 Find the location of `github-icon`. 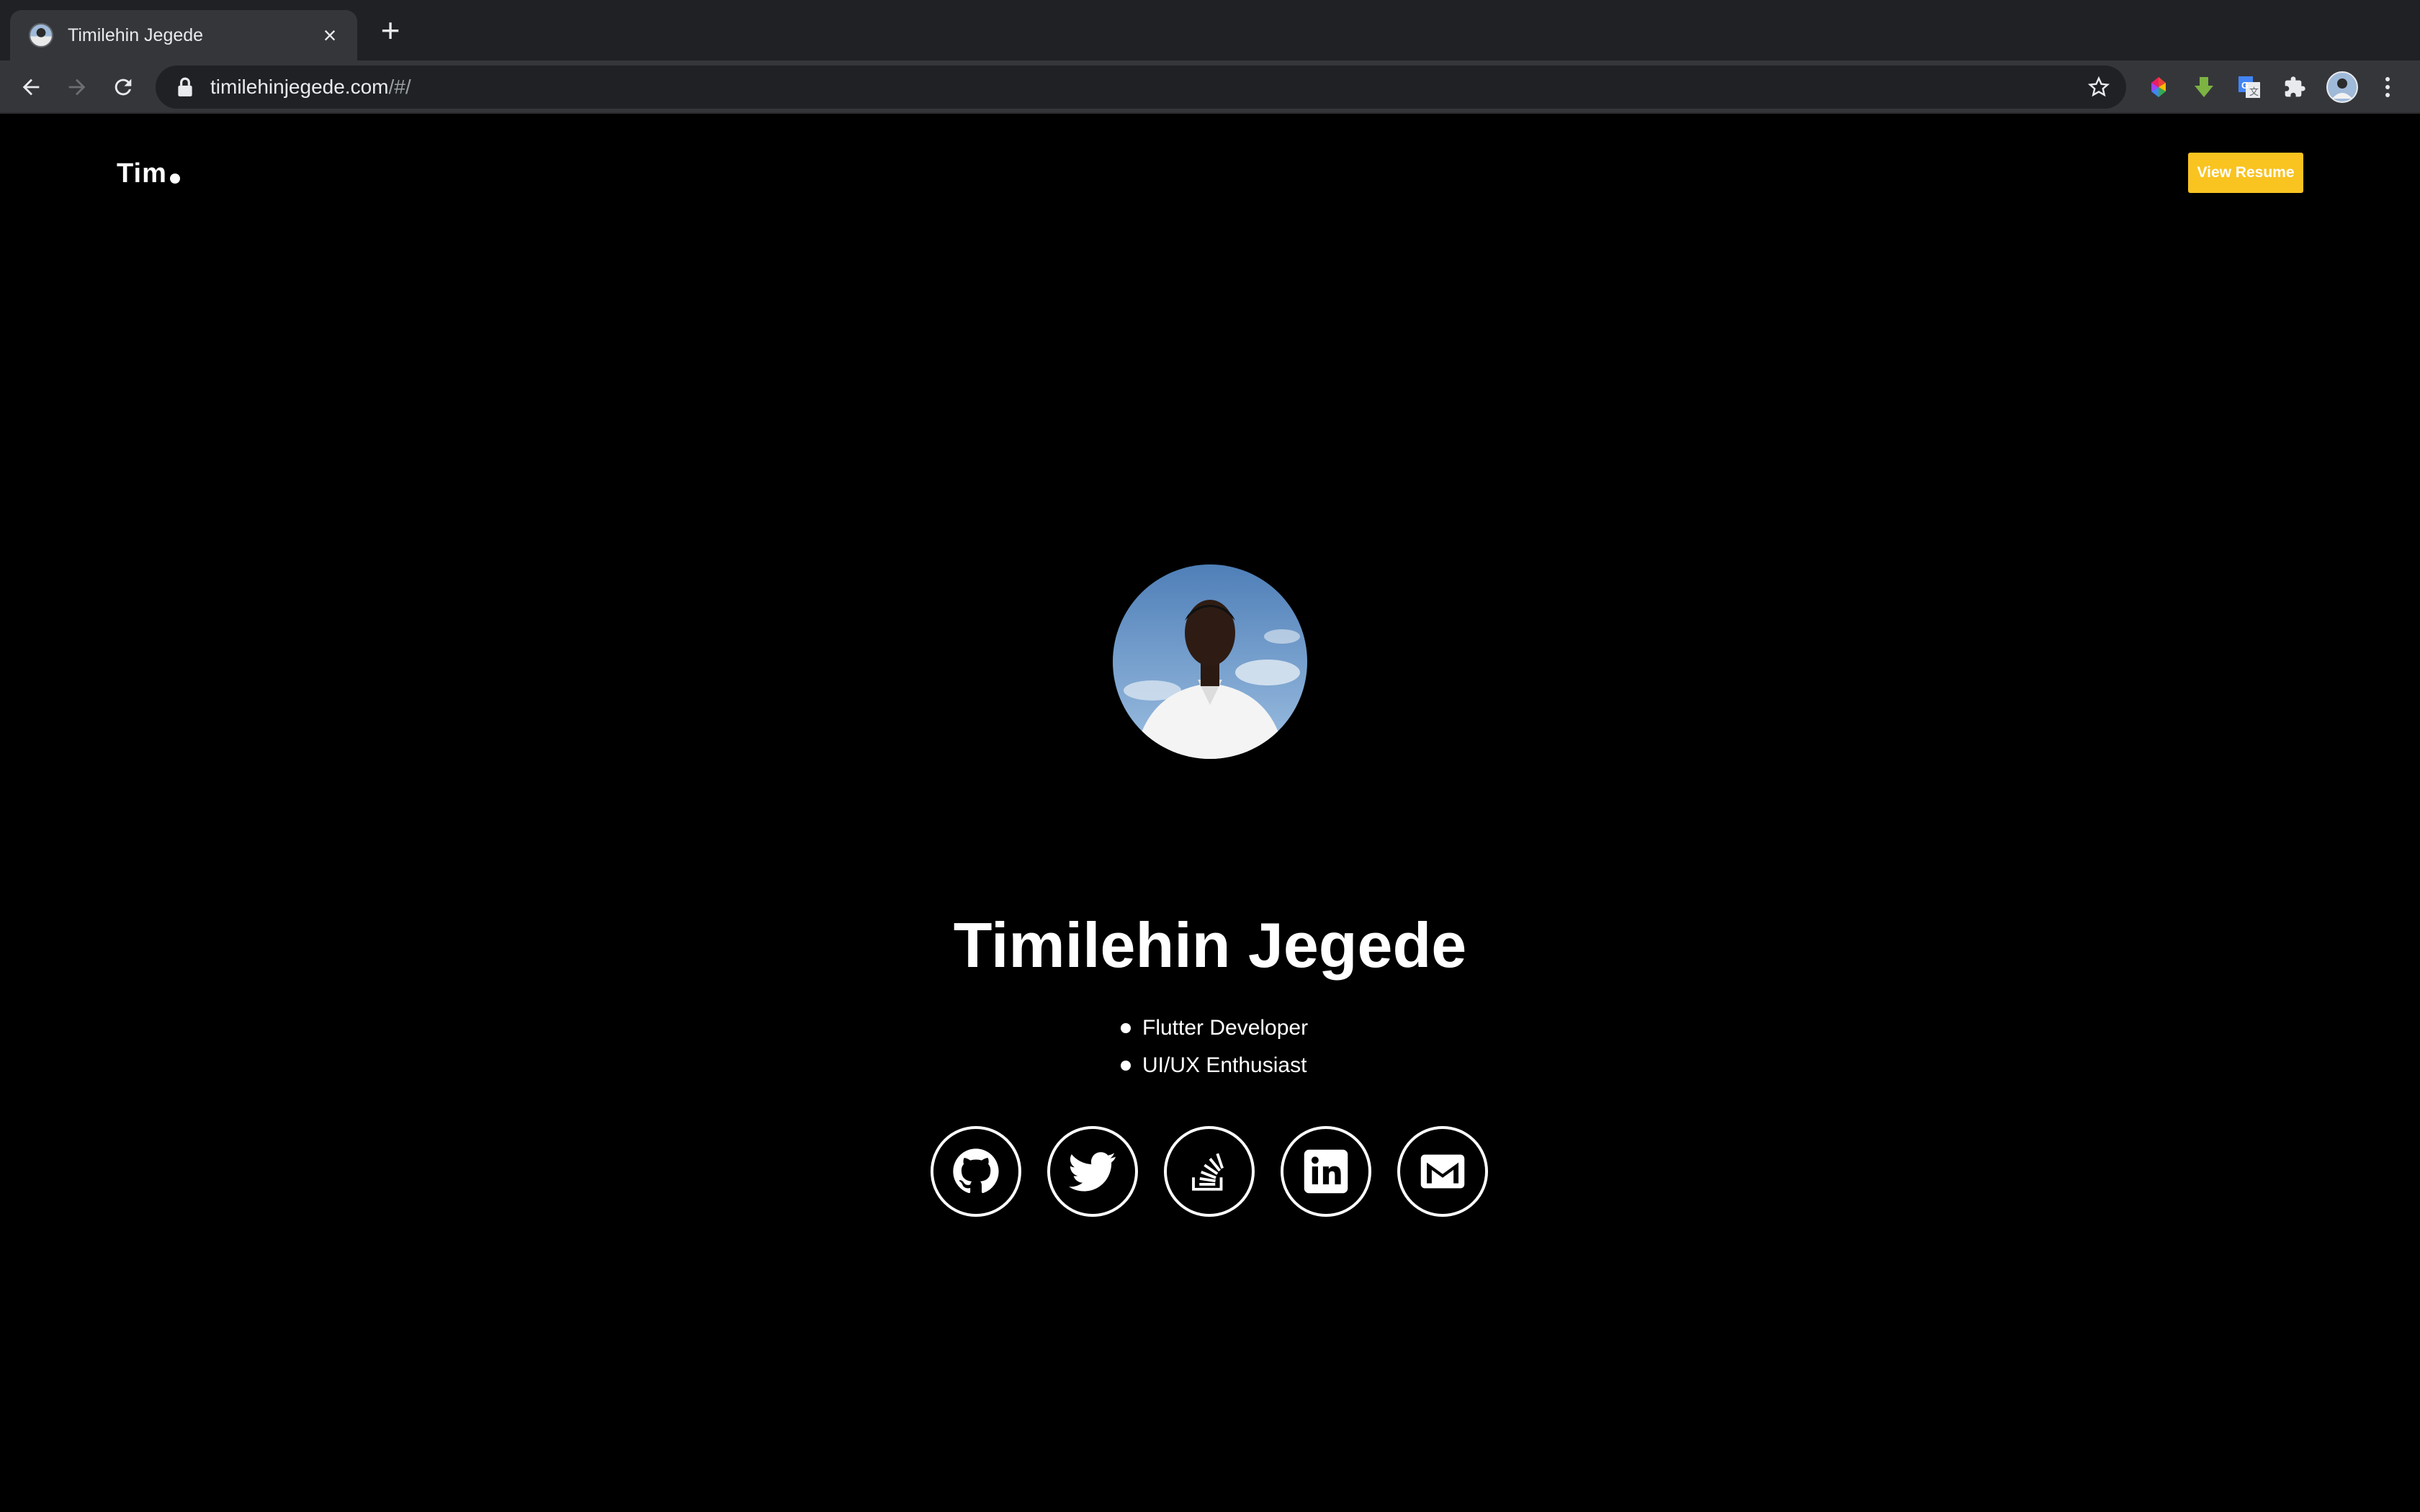

github-icon is located at coordinates (976, 1171).